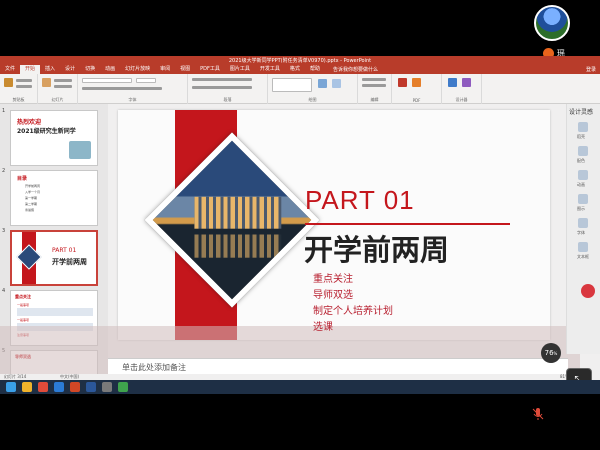 The image size is (600, 450). What do you see at coordinates (581, 184) in the screenshot?
I see `panel-item: 动画` at bounding box center [581, 184].